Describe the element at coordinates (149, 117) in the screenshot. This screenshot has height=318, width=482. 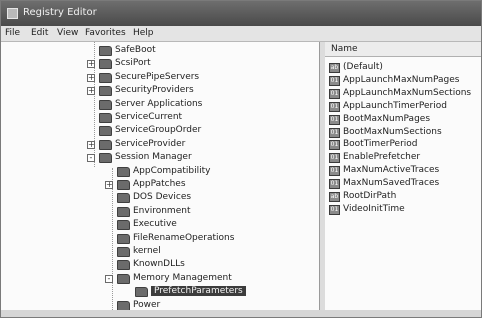
I see `tree-node-label: ServiceCurrent` at that location.